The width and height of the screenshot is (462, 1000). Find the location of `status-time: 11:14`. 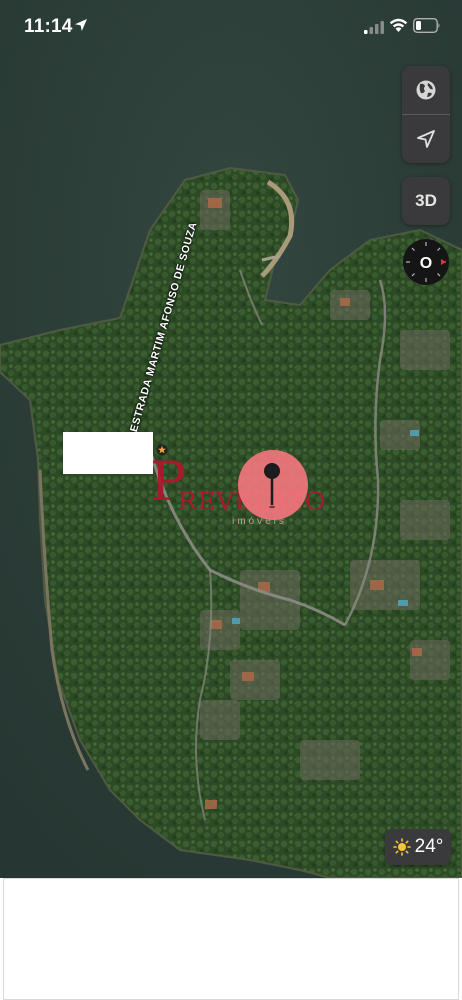

status-time: 11:14 is located at coordinates (48, 26).